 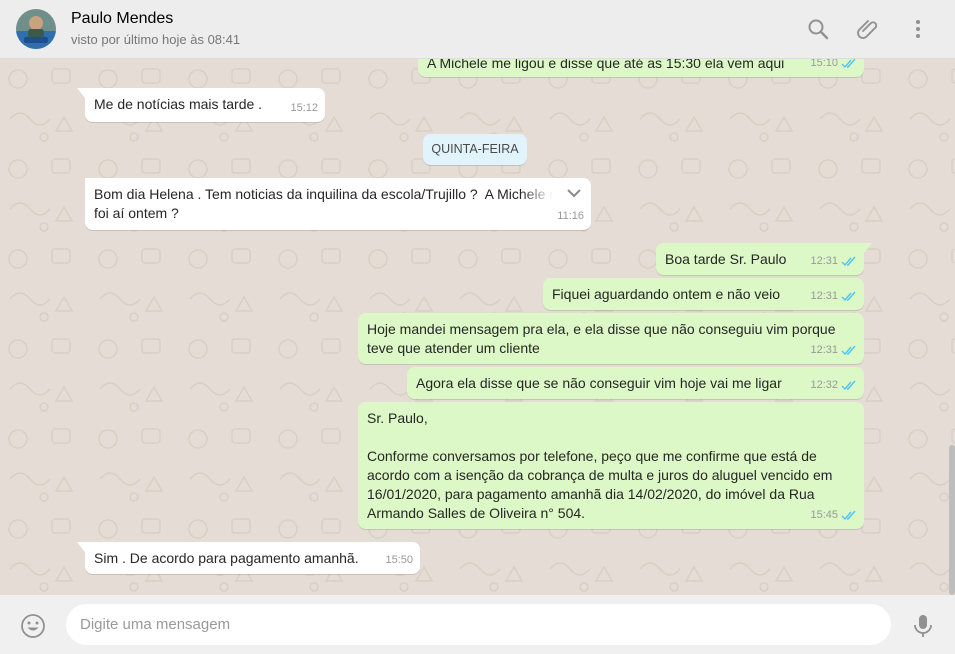 I want to click on message-input-container, so click(x=478, y=624).